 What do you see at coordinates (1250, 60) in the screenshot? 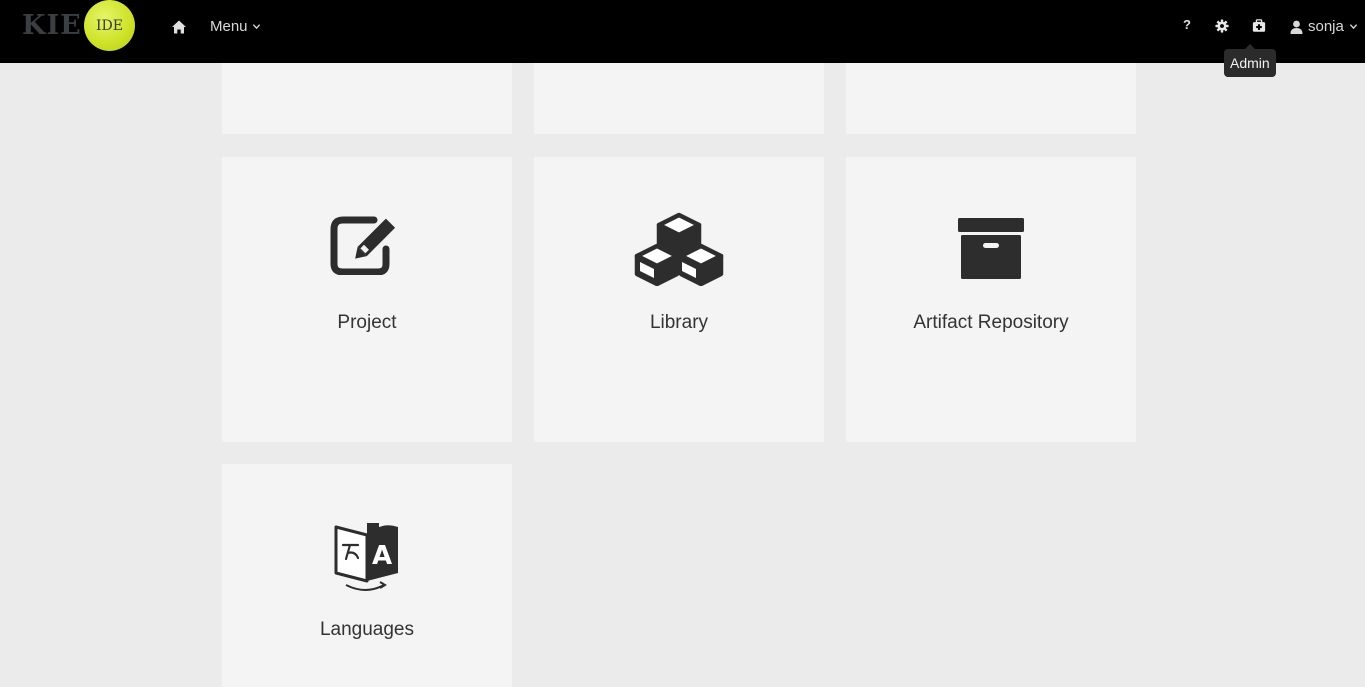
I see `admin-tooltip: Admin` at bounding box center [1250, 60].